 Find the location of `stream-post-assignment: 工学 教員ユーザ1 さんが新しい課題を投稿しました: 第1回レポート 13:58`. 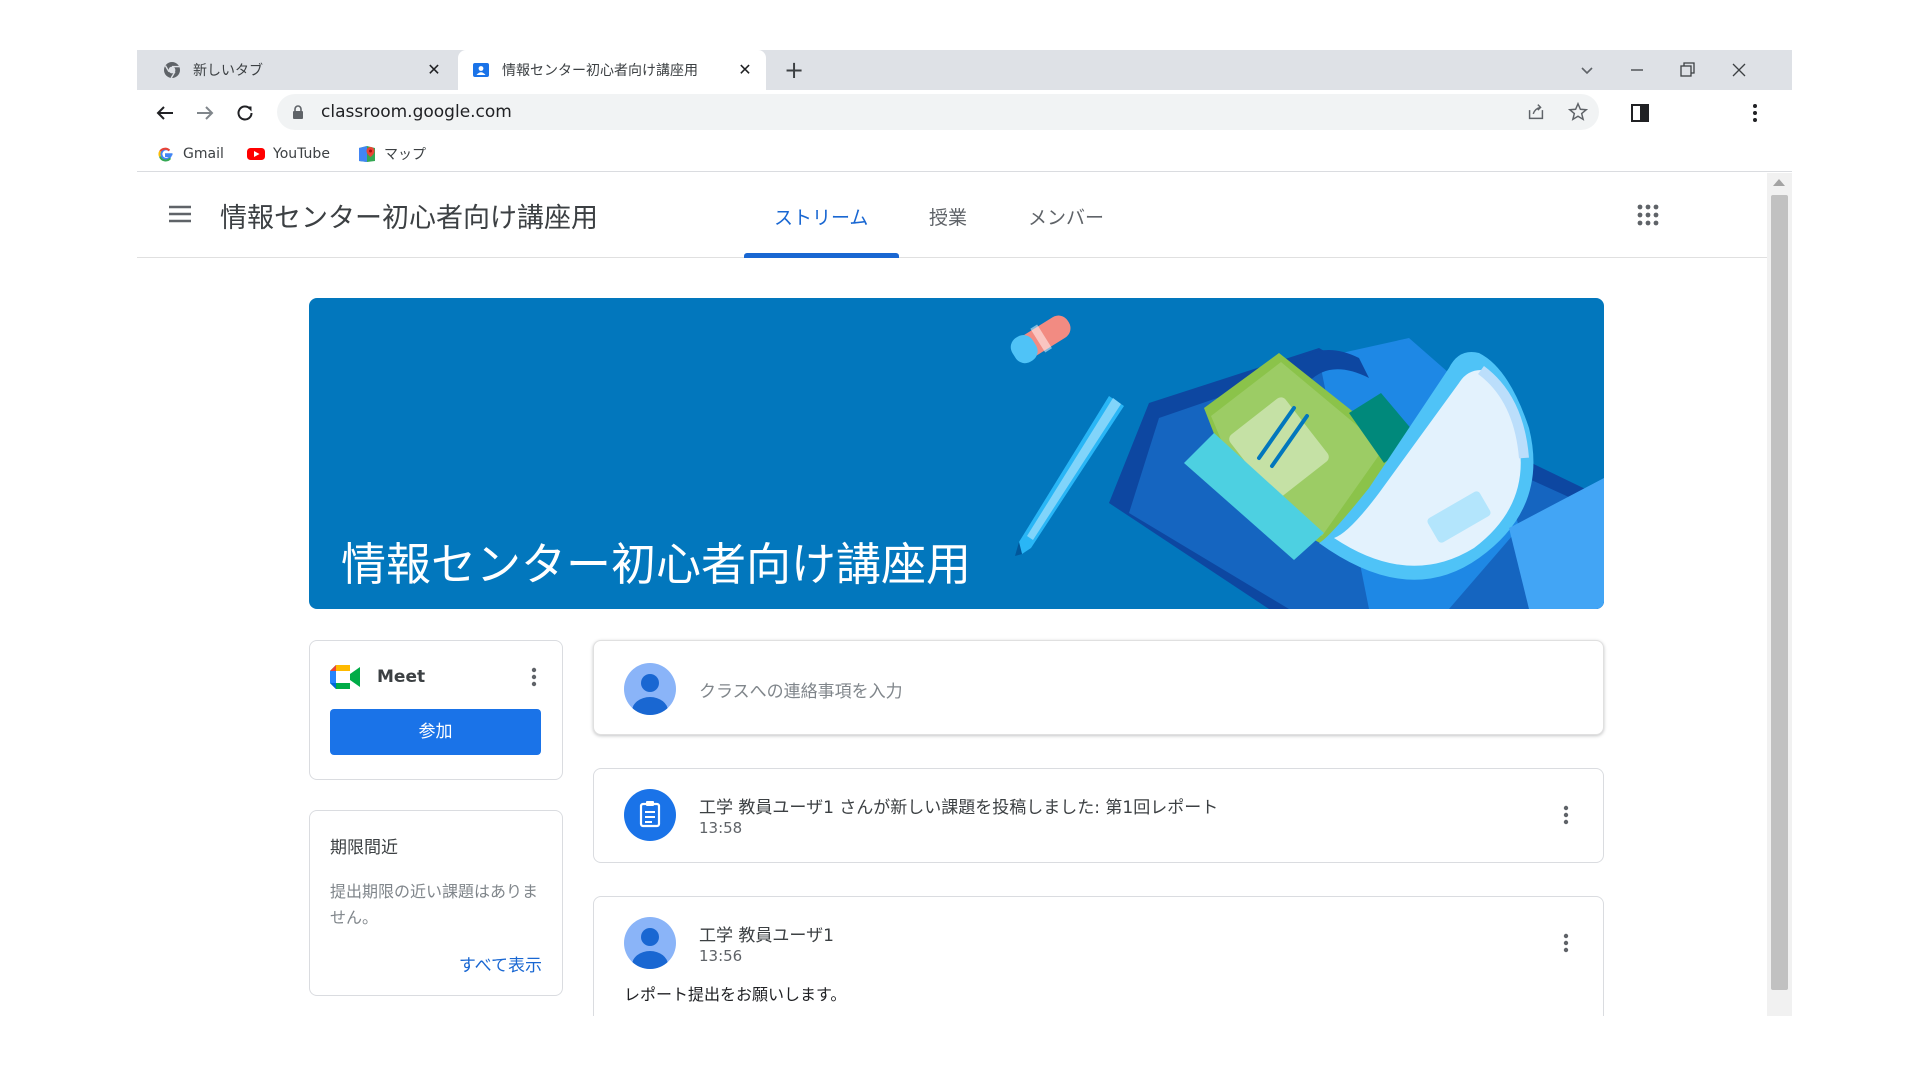

stream-post-assignment: 工学 教員ユーザ1 さんが新しい課題を投稿しました: 第1回レポート 13:58 is located at coordinates (1098, 815).